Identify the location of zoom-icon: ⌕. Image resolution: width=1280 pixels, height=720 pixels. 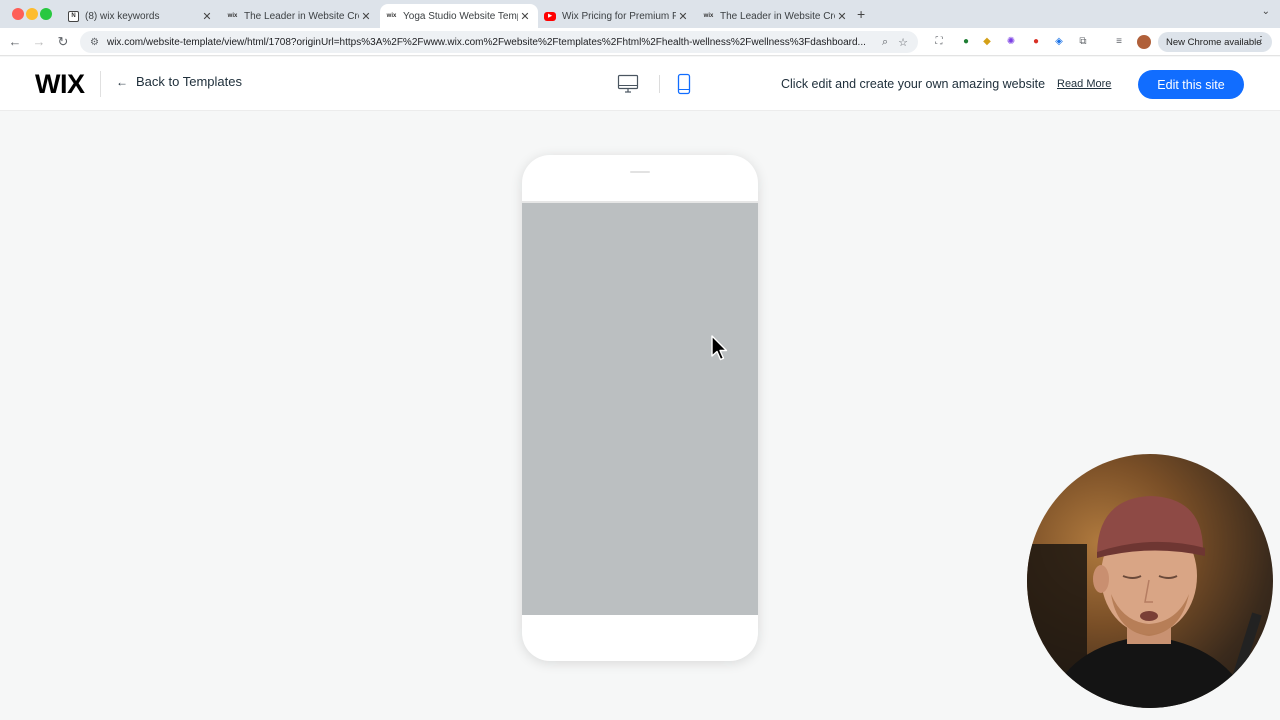
(885, 42).